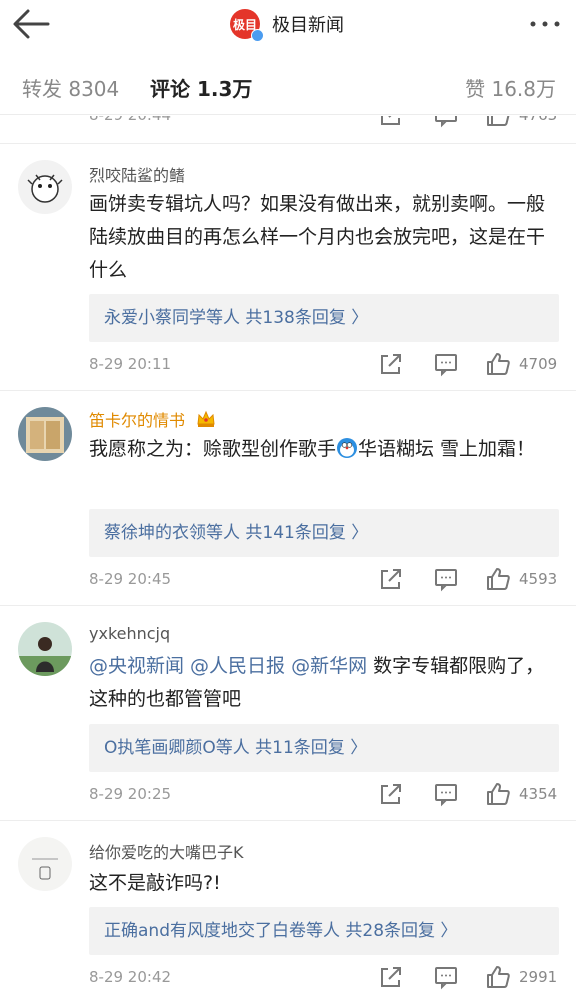  I want to click on tab-bar: 转发 8304 评论 1.3万 赞 16.8万, so click(288, 85).